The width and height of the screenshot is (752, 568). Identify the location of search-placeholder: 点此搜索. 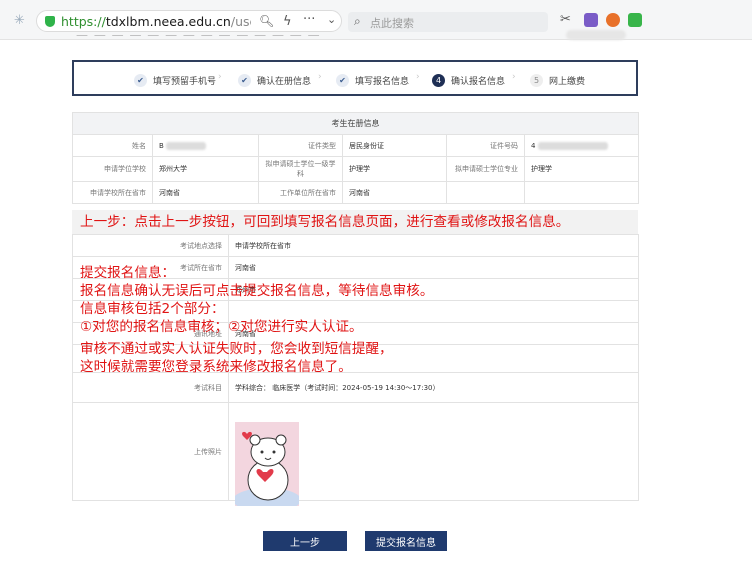
(392, 23).